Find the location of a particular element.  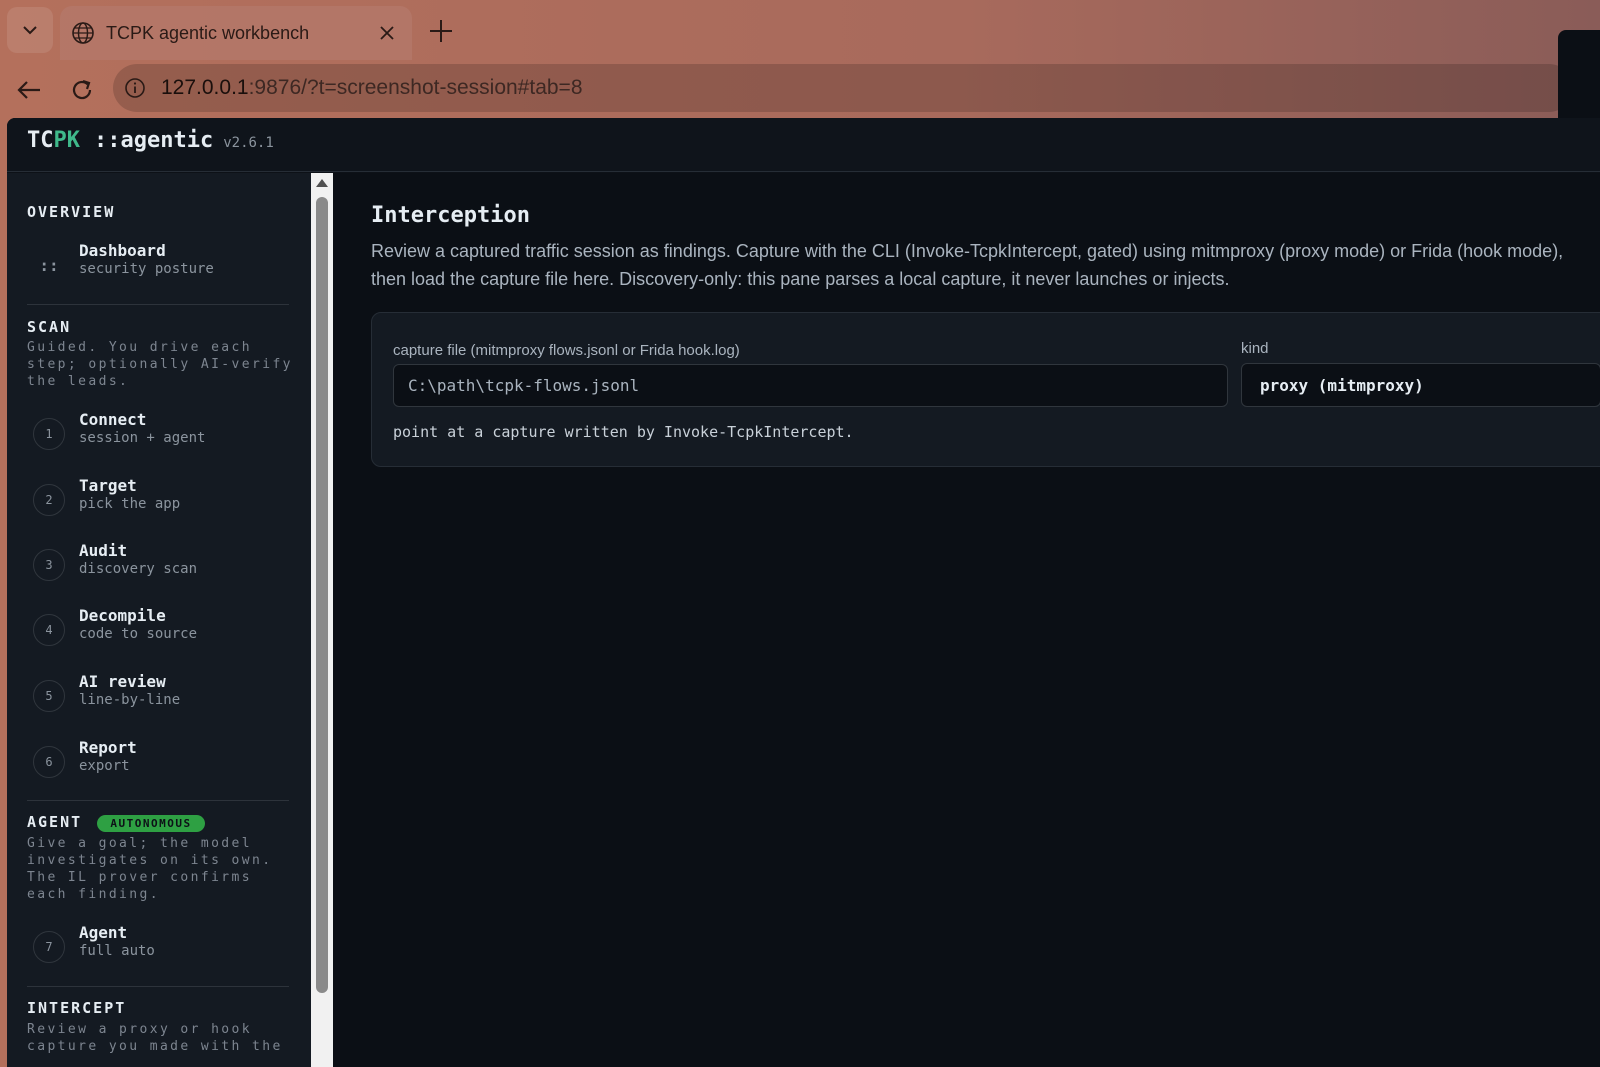

sidebar-item-target: 2 Target pick the app is located at coordinates (158, 505).